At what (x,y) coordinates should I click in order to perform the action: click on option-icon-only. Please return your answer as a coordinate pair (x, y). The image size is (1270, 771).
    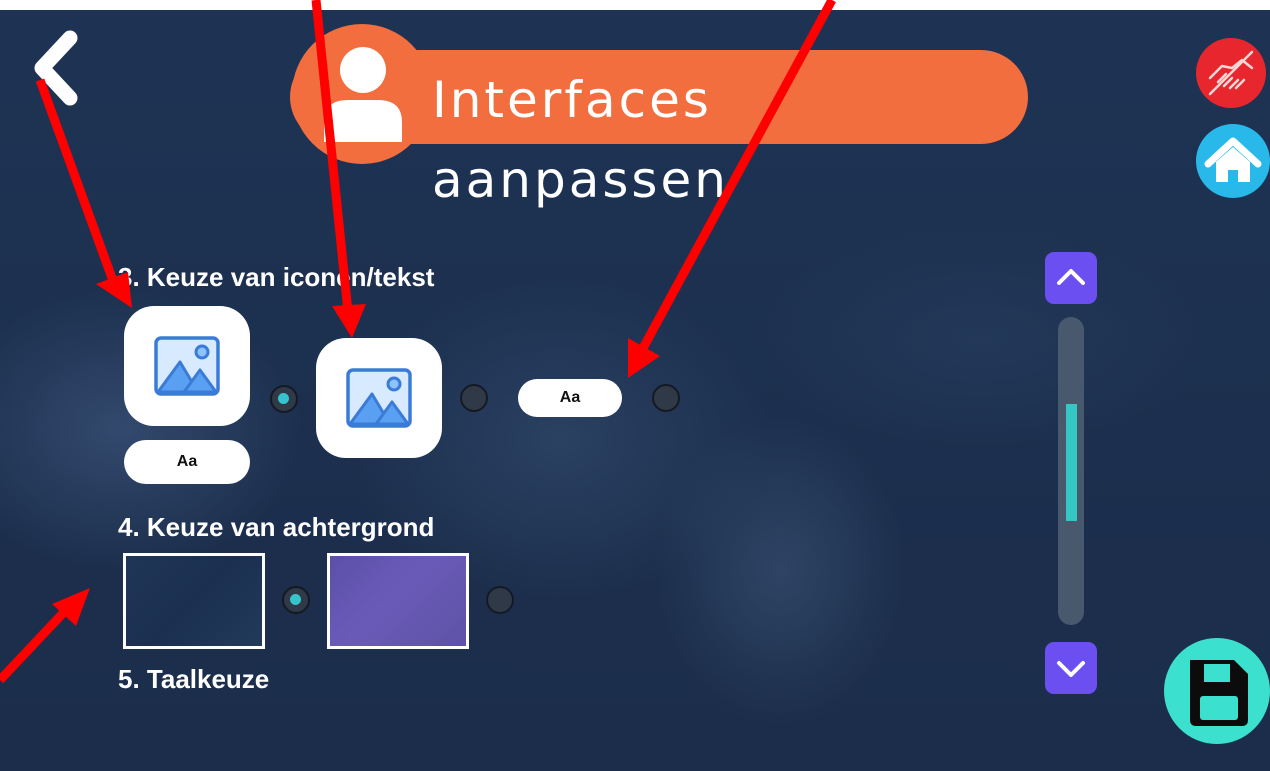
    Looking at the image, I should click on (379, 398).